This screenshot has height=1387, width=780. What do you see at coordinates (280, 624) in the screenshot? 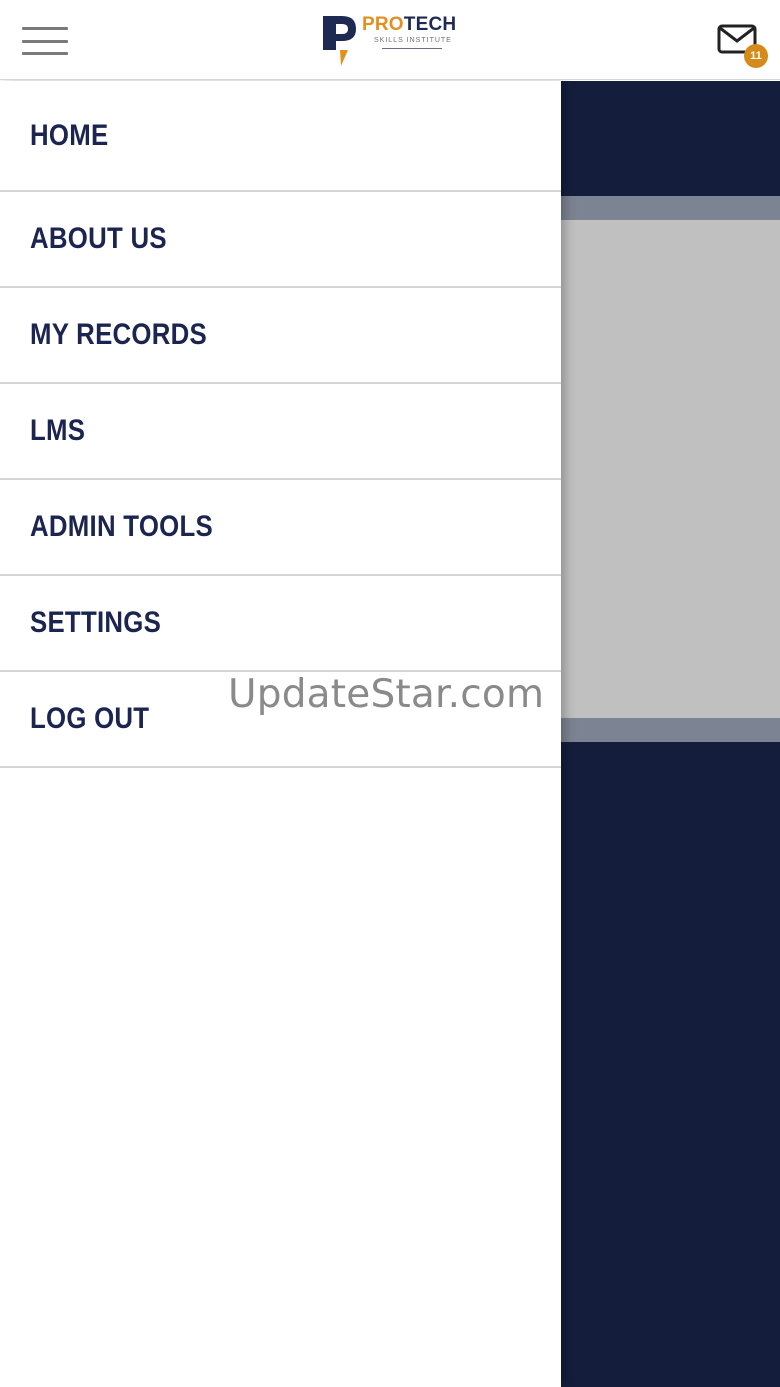
I see `menu-item-settings: SETTINGS` at bounding box center [280, 624].